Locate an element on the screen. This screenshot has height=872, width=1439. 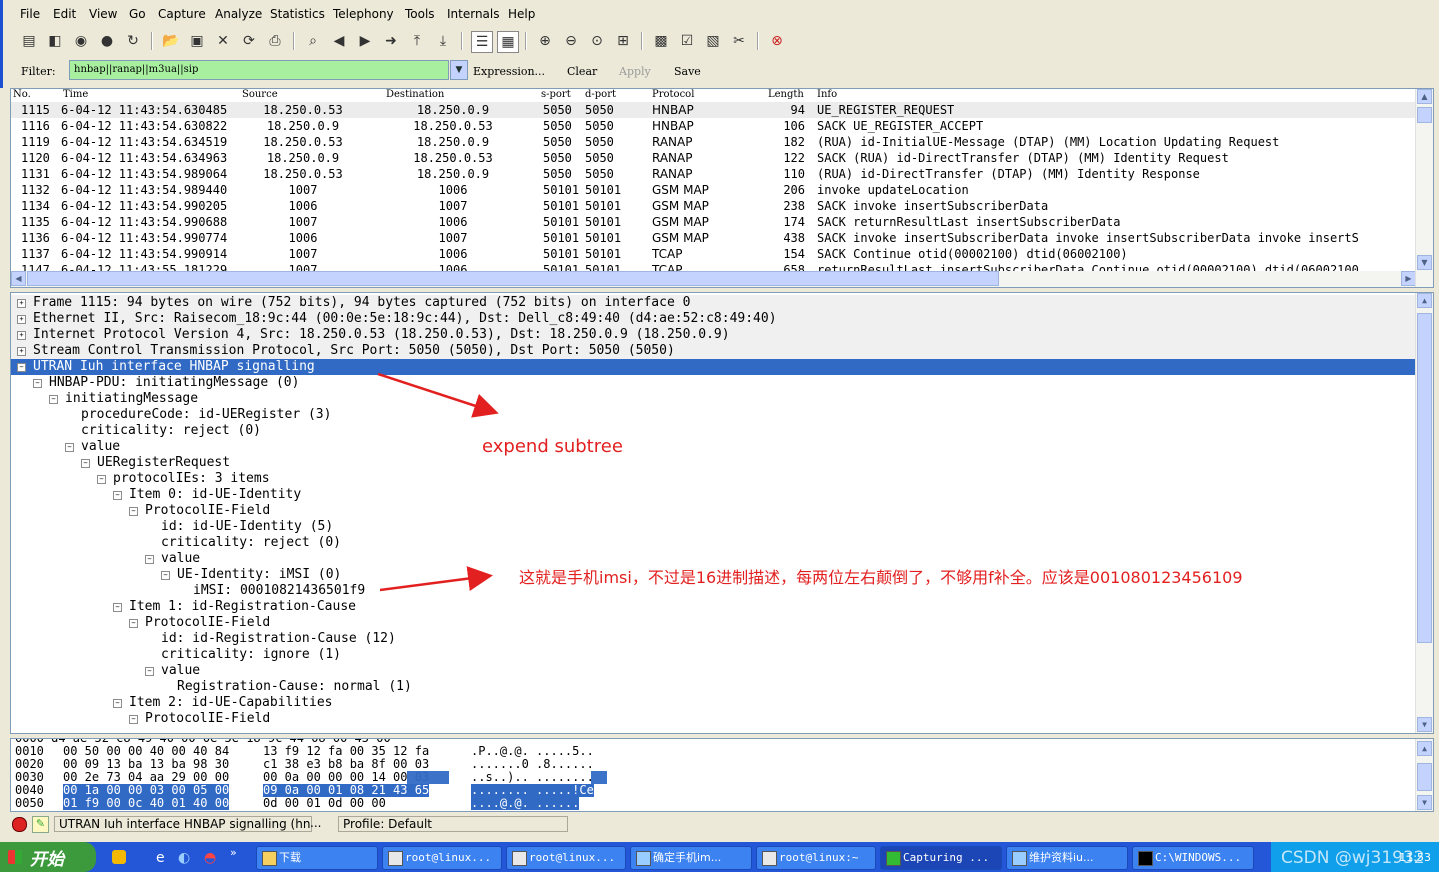
annotation-overlay is located at coordinates (438, 482).